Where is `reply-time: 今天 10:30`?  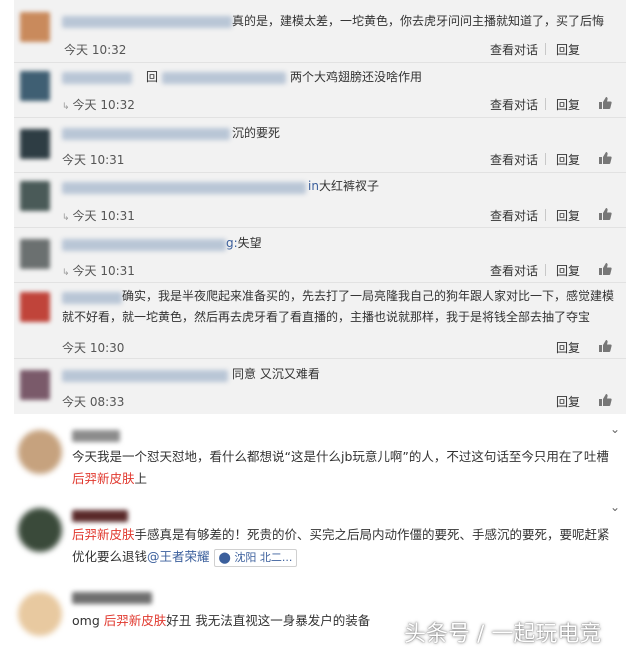 reply-time: 今天 10:30 is located at coordinates (93, 348).